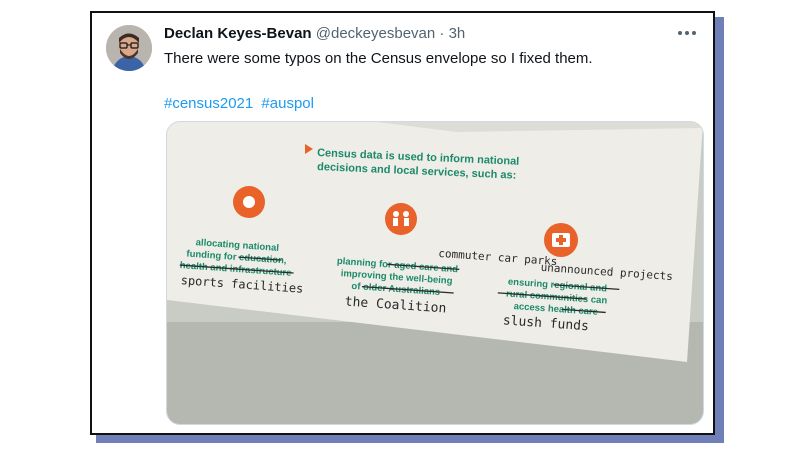 The height and width of the screenshot is (457, 794). I want to click on tweet-header: Declan Keyes-Bevan @deckeyesbevan · 3h, so click(314, 33).